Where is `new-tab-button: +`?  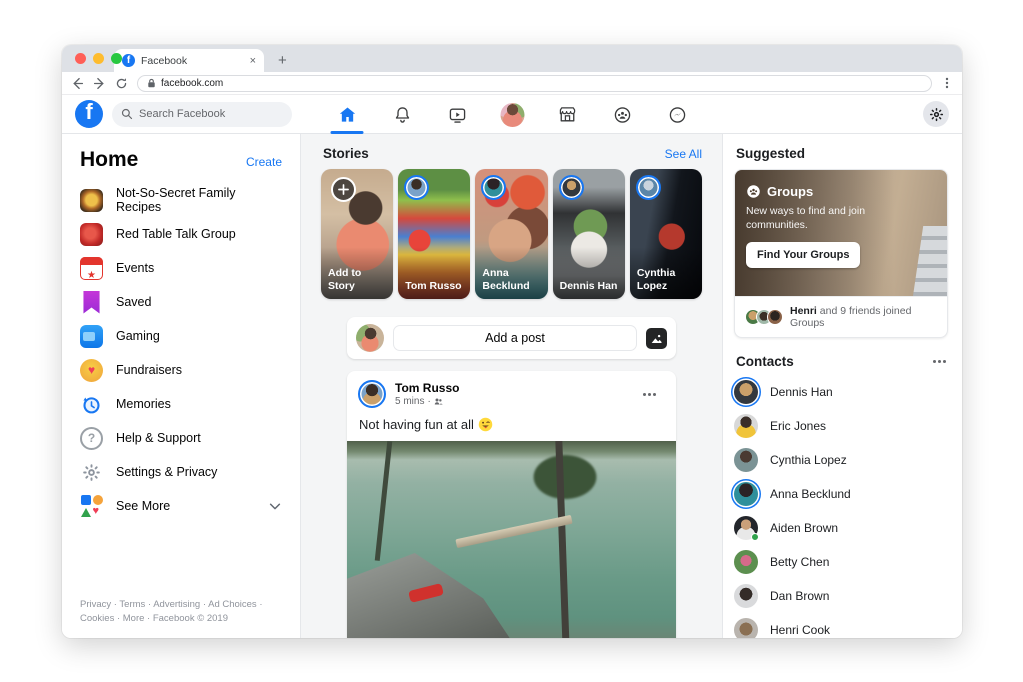
new-tab-button: + is located at coordinates (282, 60).